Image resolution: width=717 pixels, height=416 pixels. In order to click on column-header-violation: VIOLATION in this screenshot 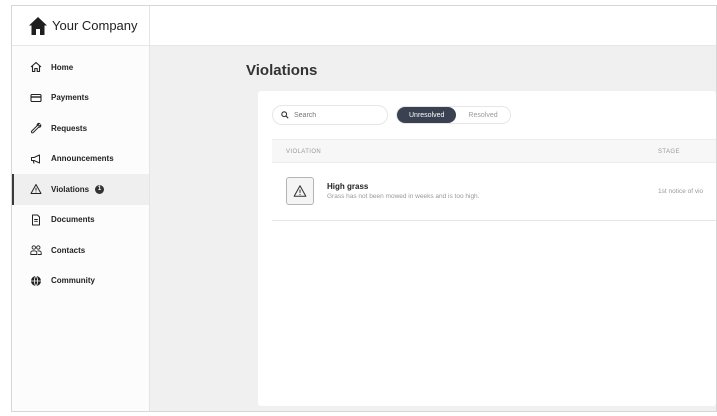, I will do `click(303, 152)`.